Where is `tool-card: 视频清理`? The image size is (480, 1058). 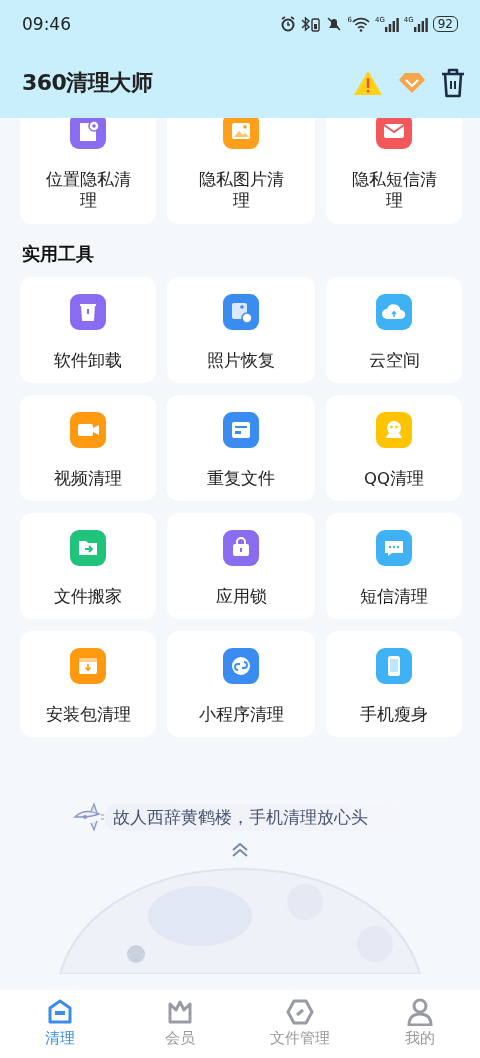
tool-card: 视频清理 is located at coordinates (88, 448).